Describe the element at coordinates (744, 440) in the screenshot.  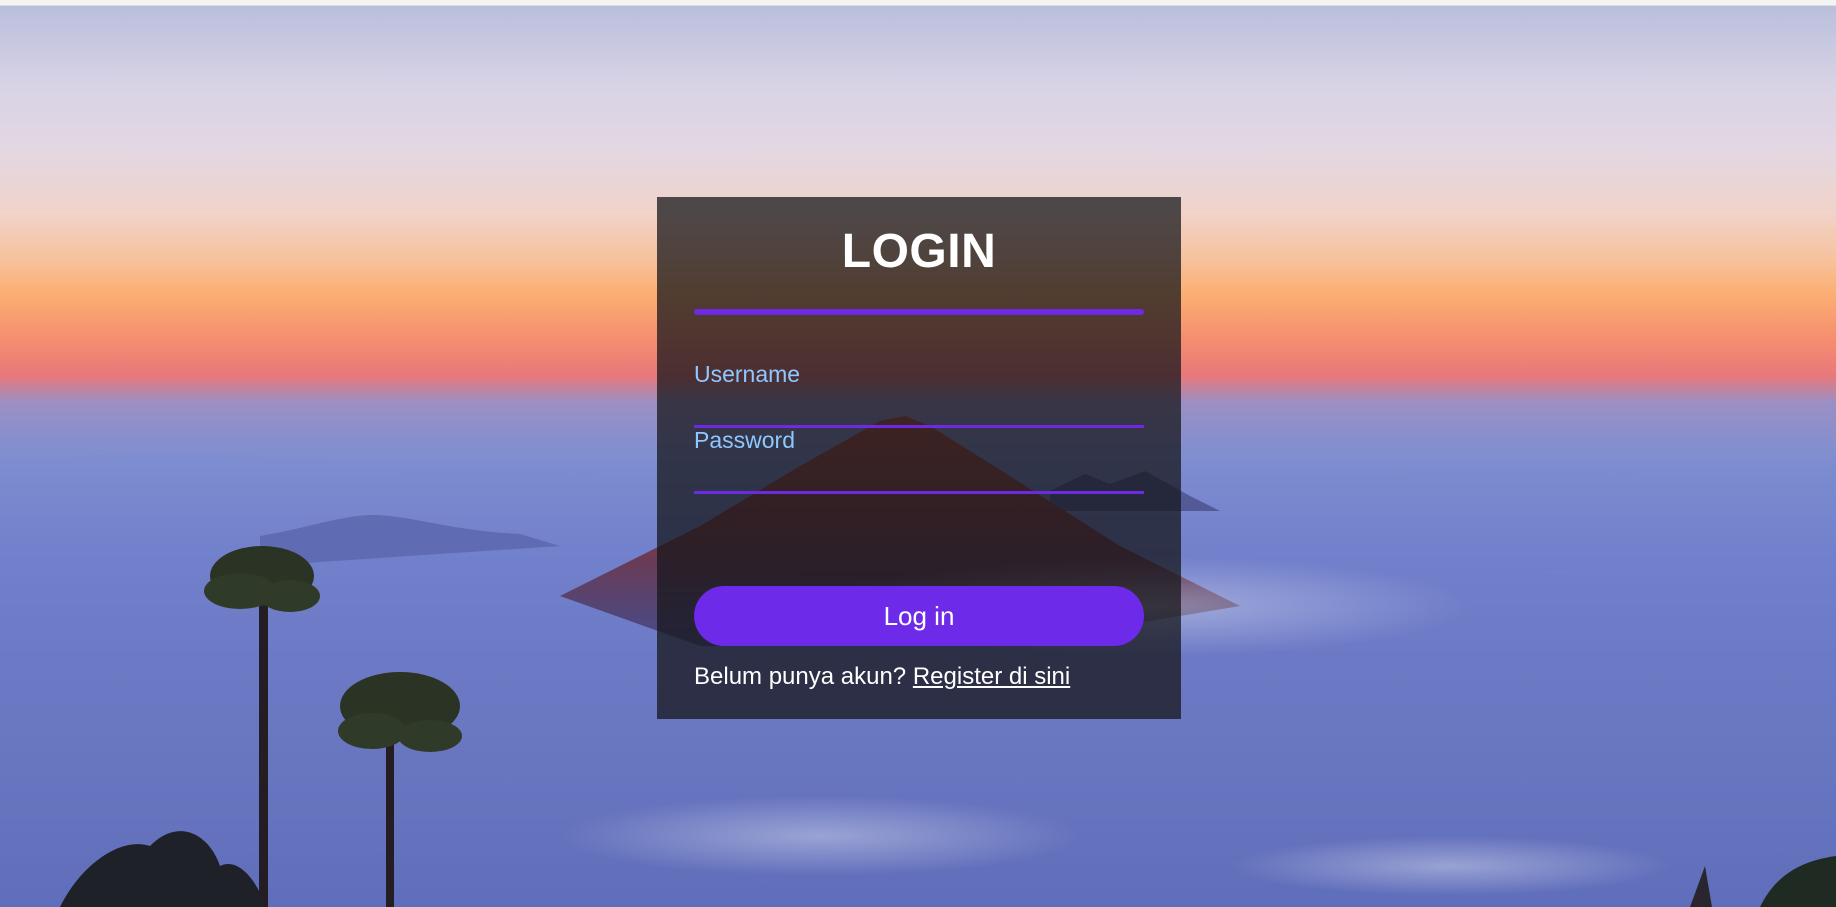
I see `password-label: Password` at that location.